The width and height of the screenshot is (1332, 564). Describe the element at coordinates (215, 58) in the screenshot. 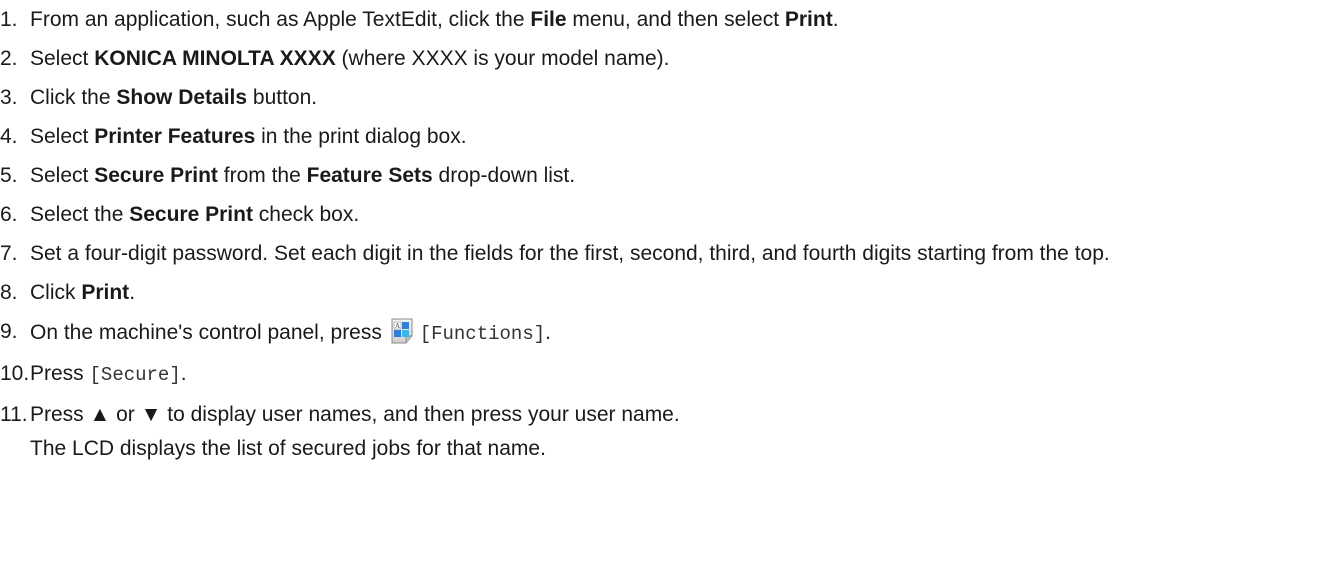

I see `printer-model-label: KONICA MINOLTA XXXX` at that location.